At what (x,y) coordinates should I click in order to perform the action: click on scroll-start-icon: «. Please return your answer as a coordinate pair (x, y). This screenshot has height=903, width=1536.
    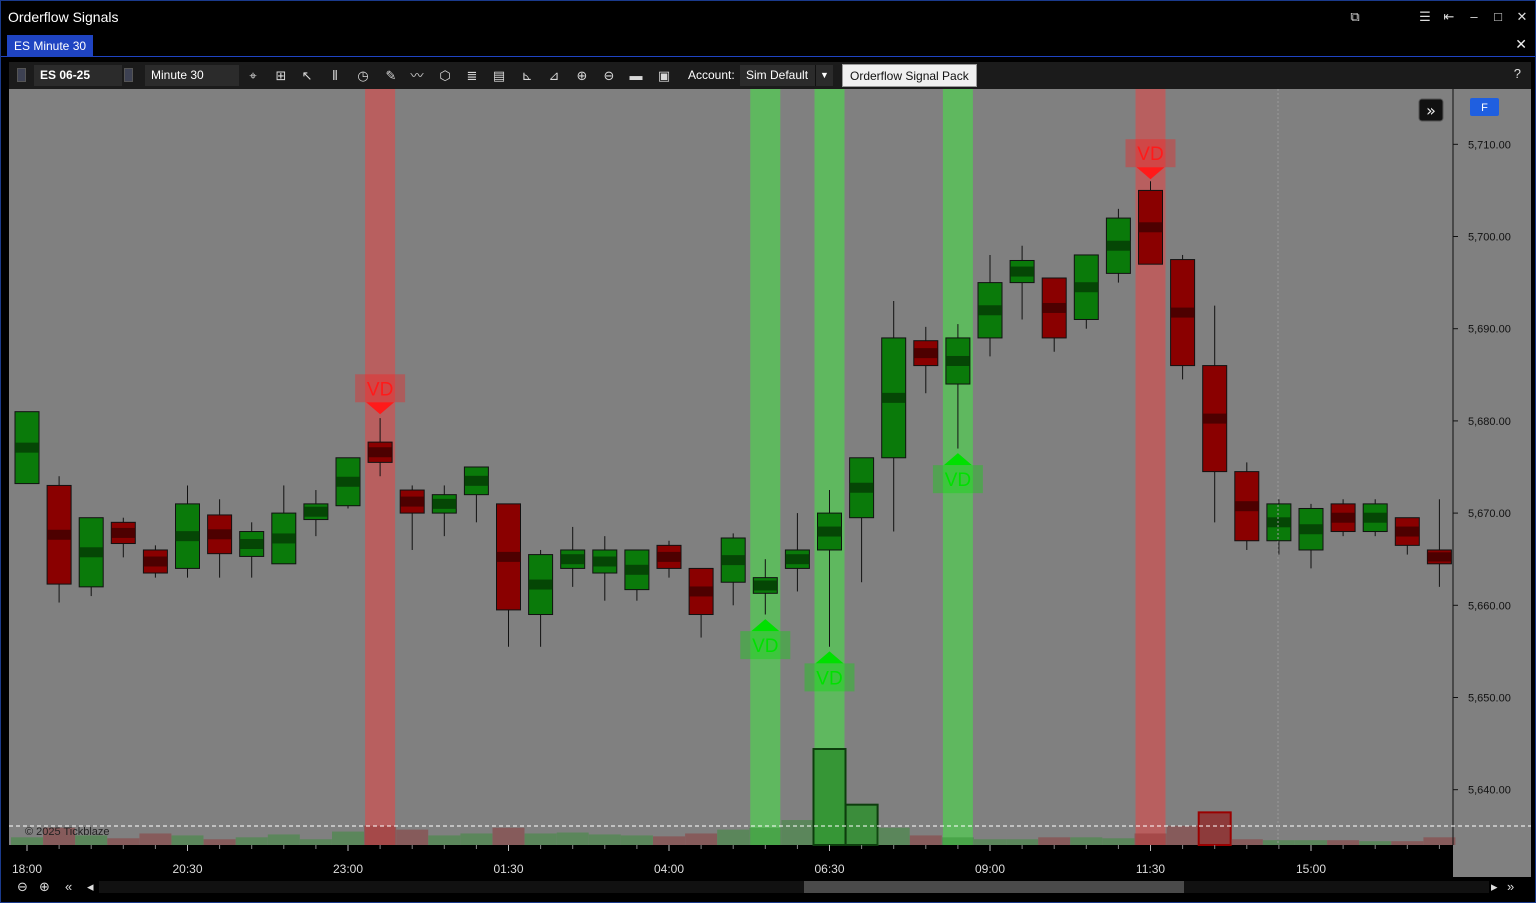
    Looking at the image, I should click on (68, 887).